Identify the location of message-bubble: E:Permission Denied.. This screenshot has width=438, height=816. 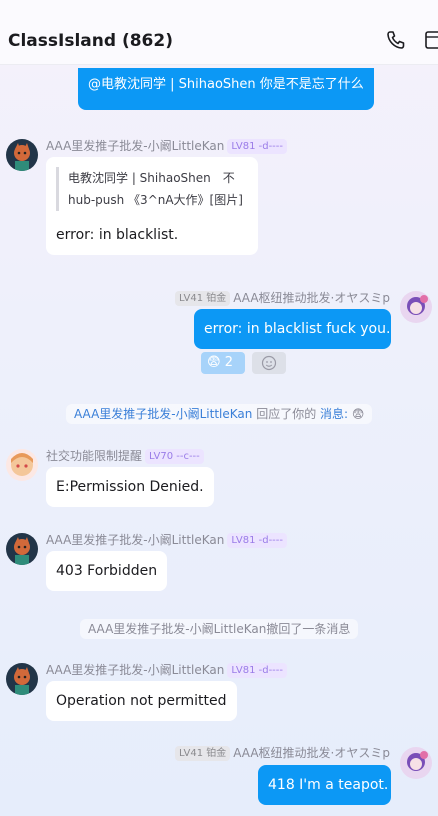
(130, 487).